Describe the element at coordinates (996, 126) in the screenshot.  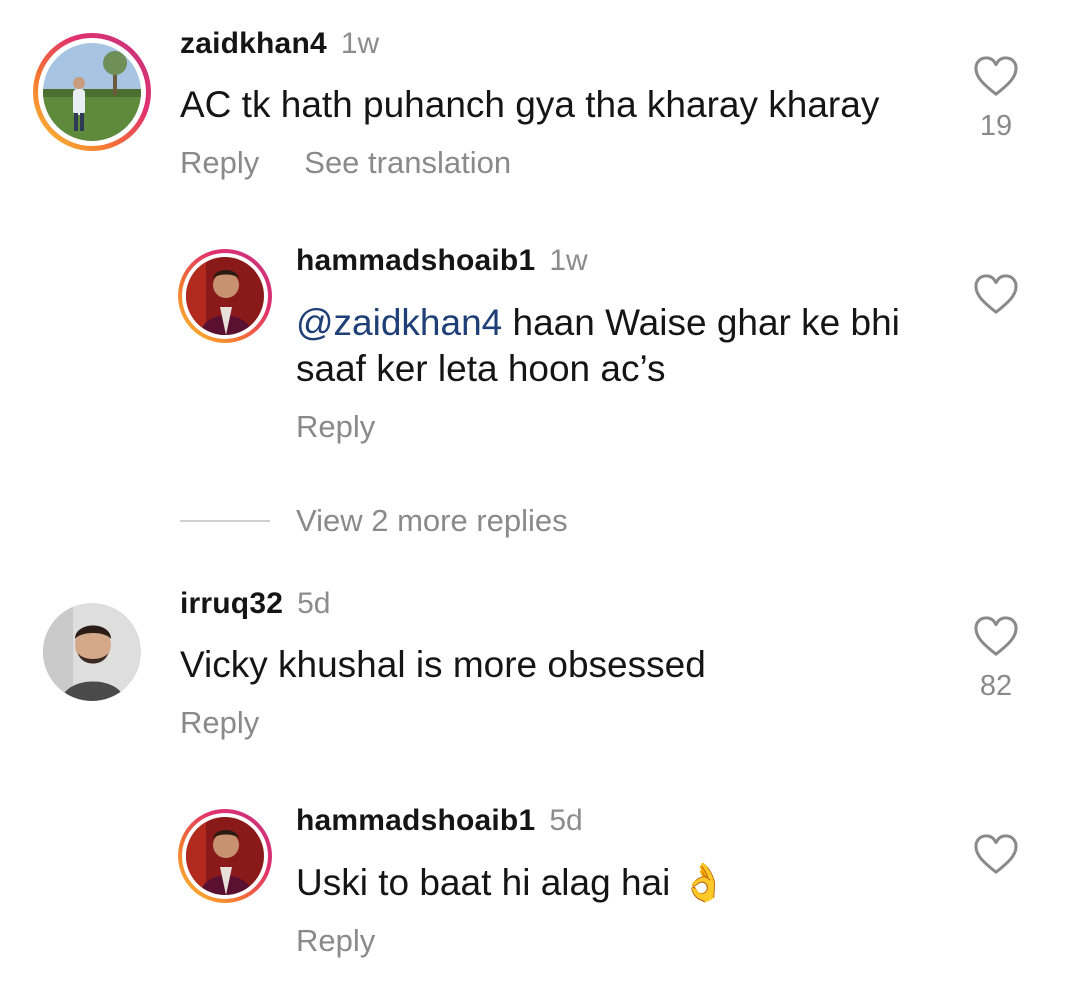
I see `like-count: 19` at that location.